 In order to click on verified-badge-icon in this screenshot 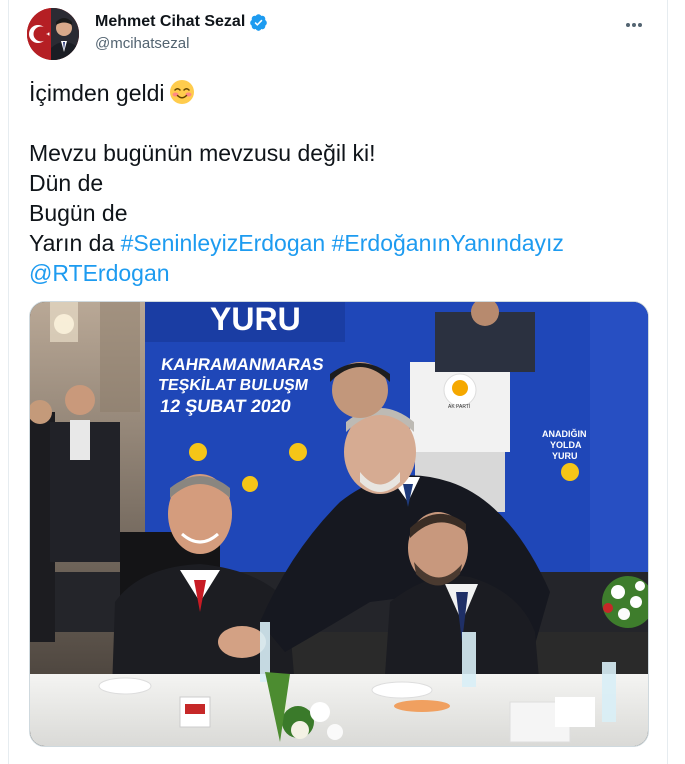, I will do `click(258, 22)`.